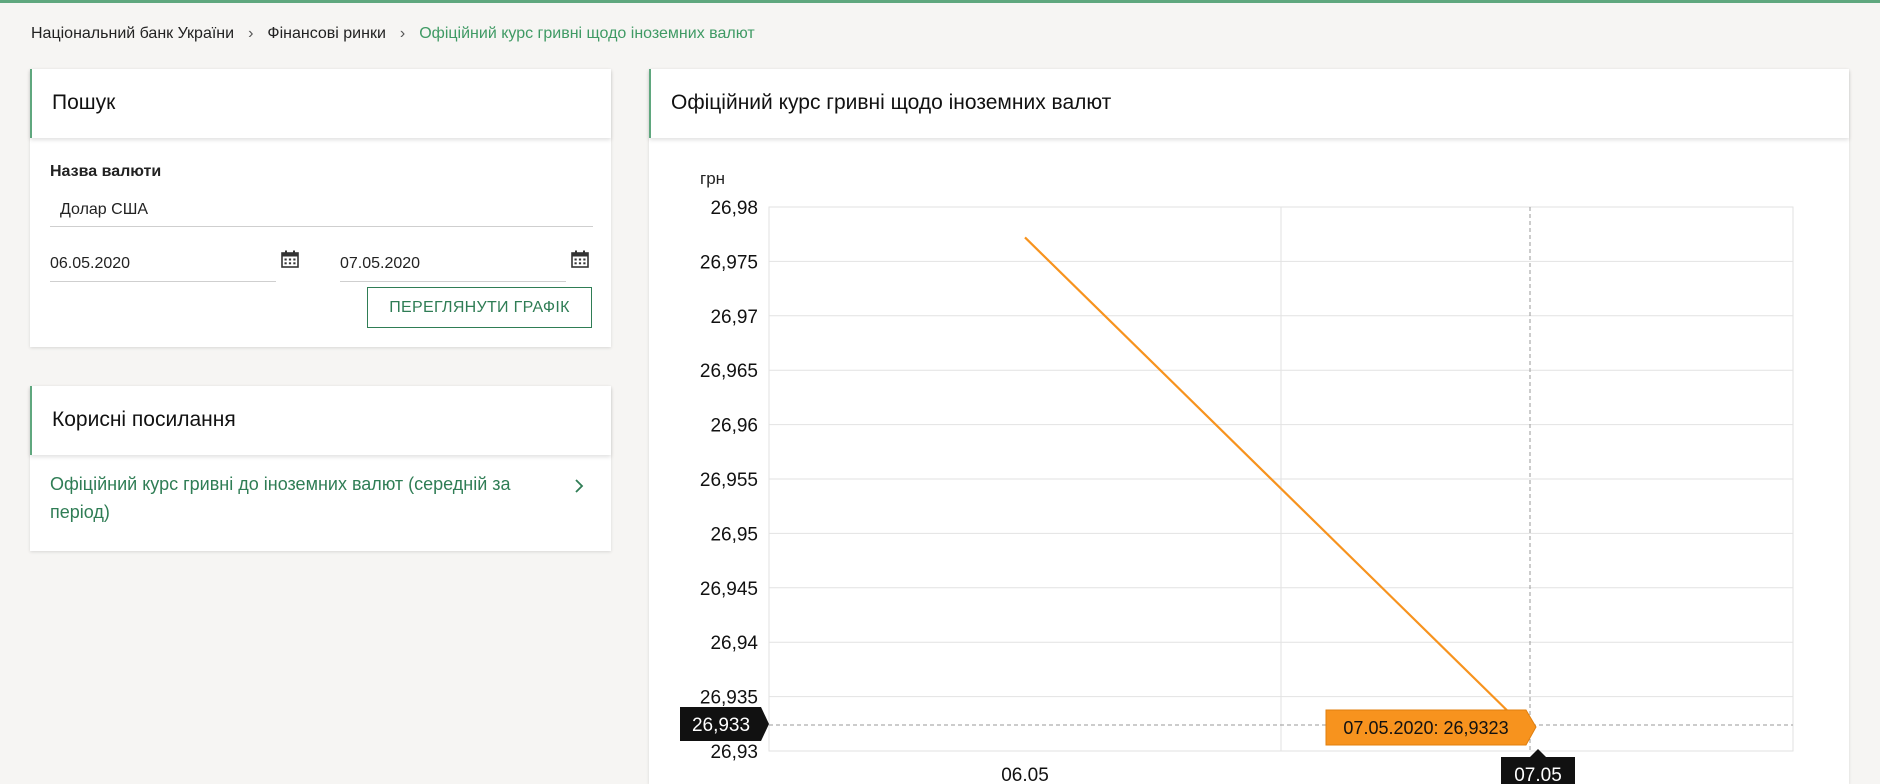 This screenshot has width=1880, height=784. I want to click on breadcrumb-item-nbu: Національний банк України, so click(132, 34).